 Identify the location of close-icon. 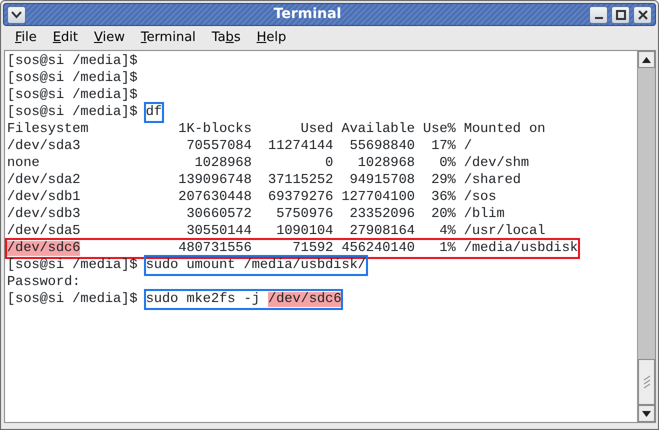
(643, 15).